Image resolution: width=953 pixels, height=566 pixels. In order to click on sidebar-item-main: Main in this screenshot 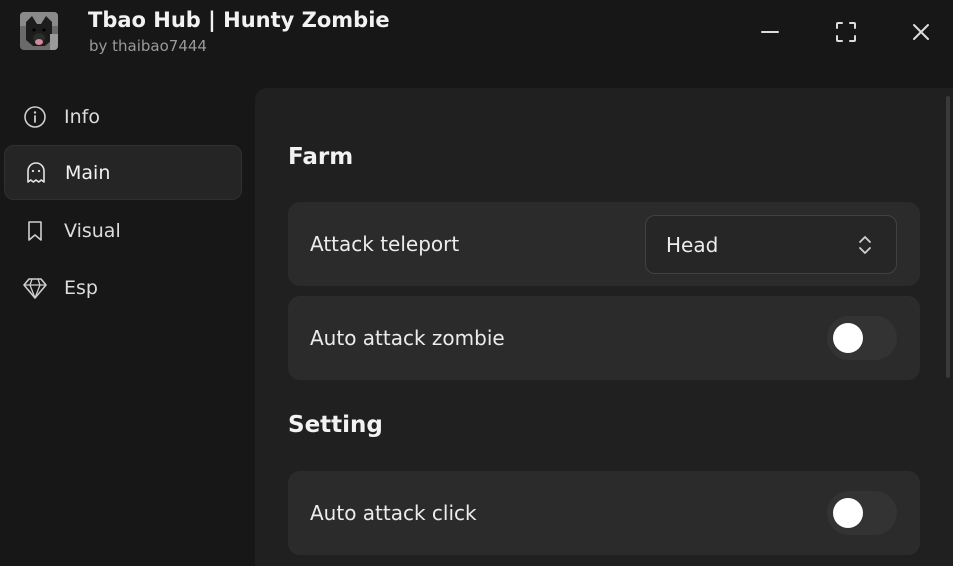, I will do `click(123, 172)`.